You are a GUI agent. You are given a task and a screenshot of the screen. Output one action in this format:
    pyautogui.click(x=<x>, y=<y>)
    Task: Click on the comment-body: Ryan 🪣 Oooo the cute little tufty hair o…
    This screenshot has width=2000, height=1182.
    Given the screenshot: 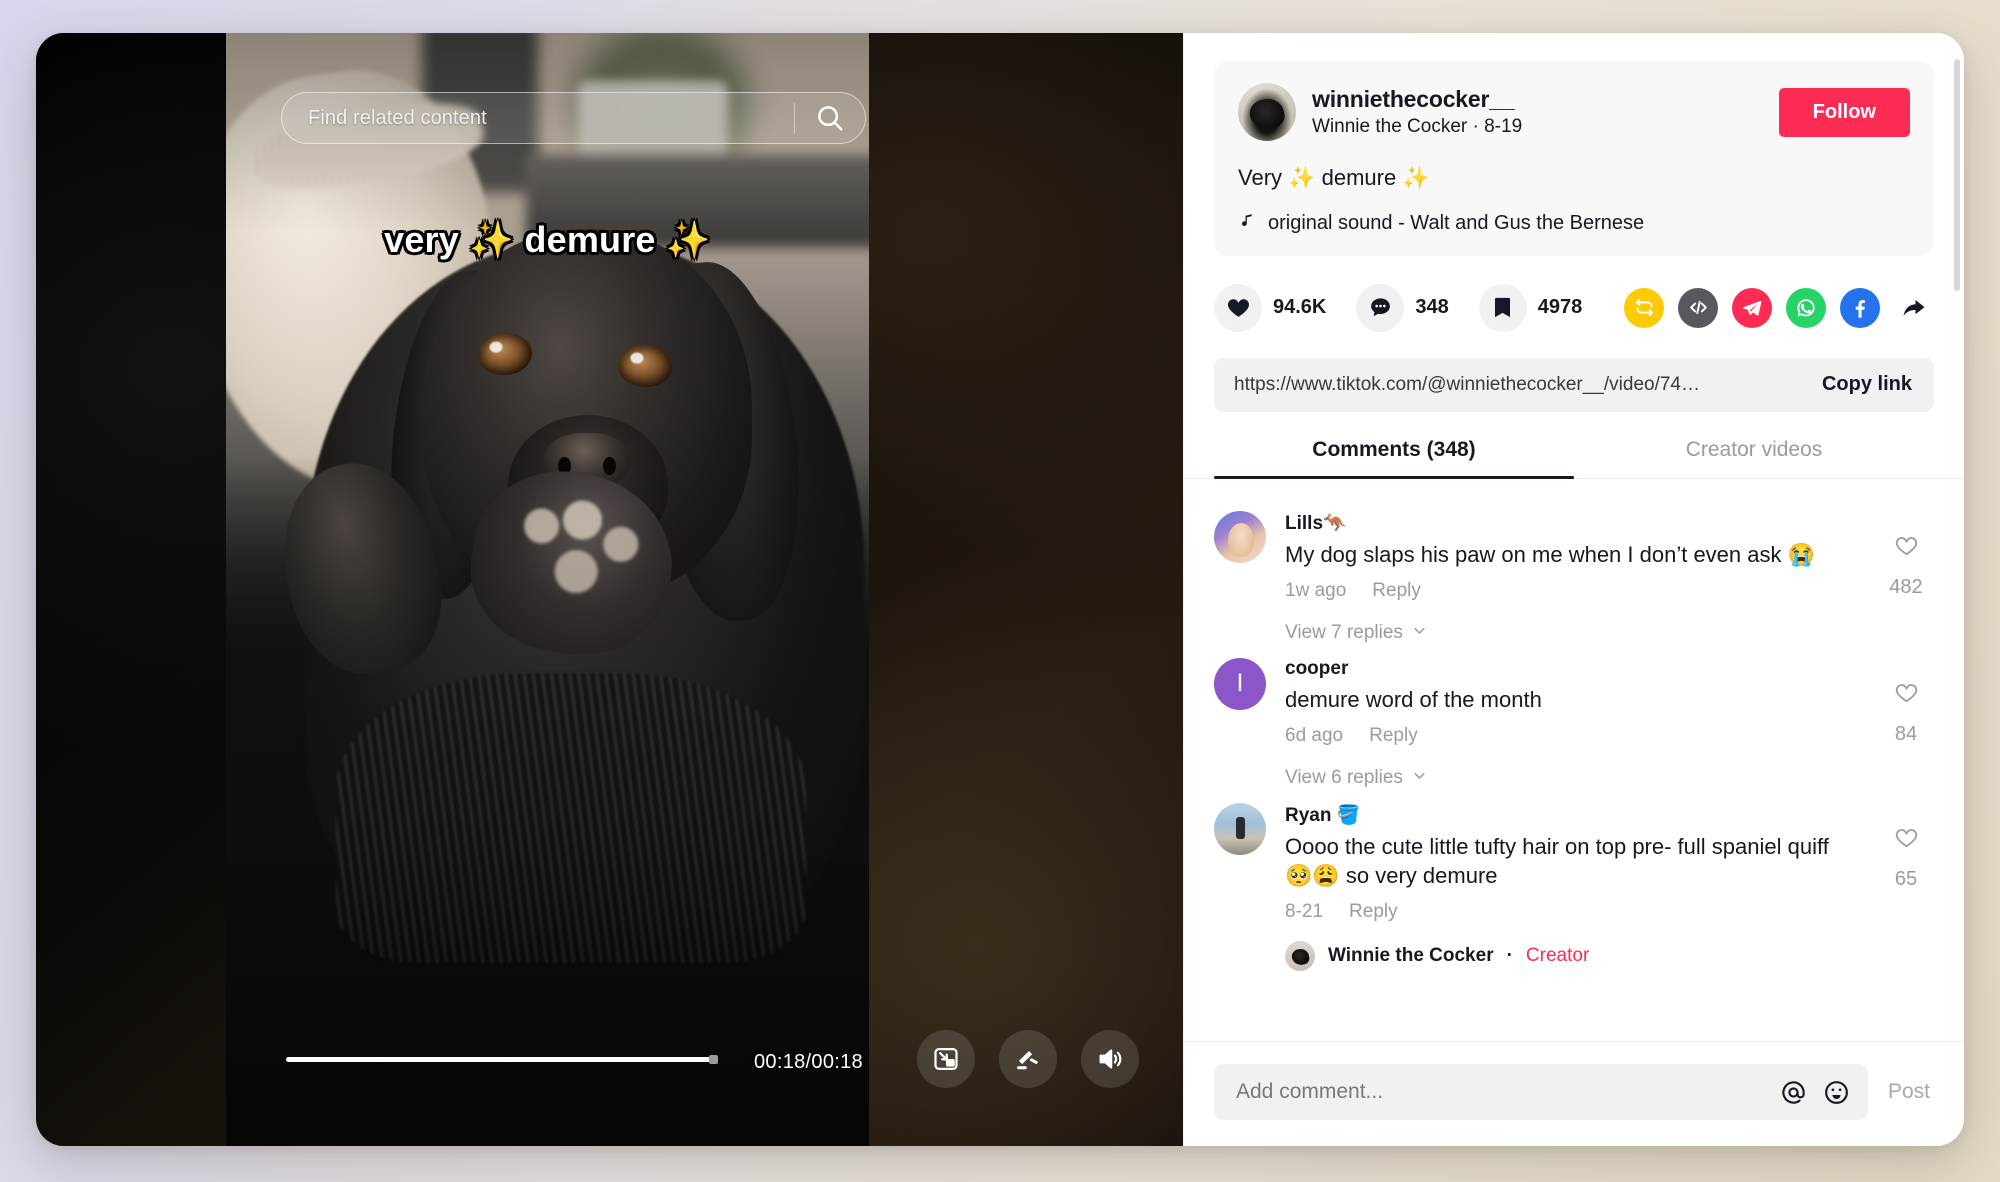 What is the action you would take?
    pyautogui.click(x=1572, y=863)
    